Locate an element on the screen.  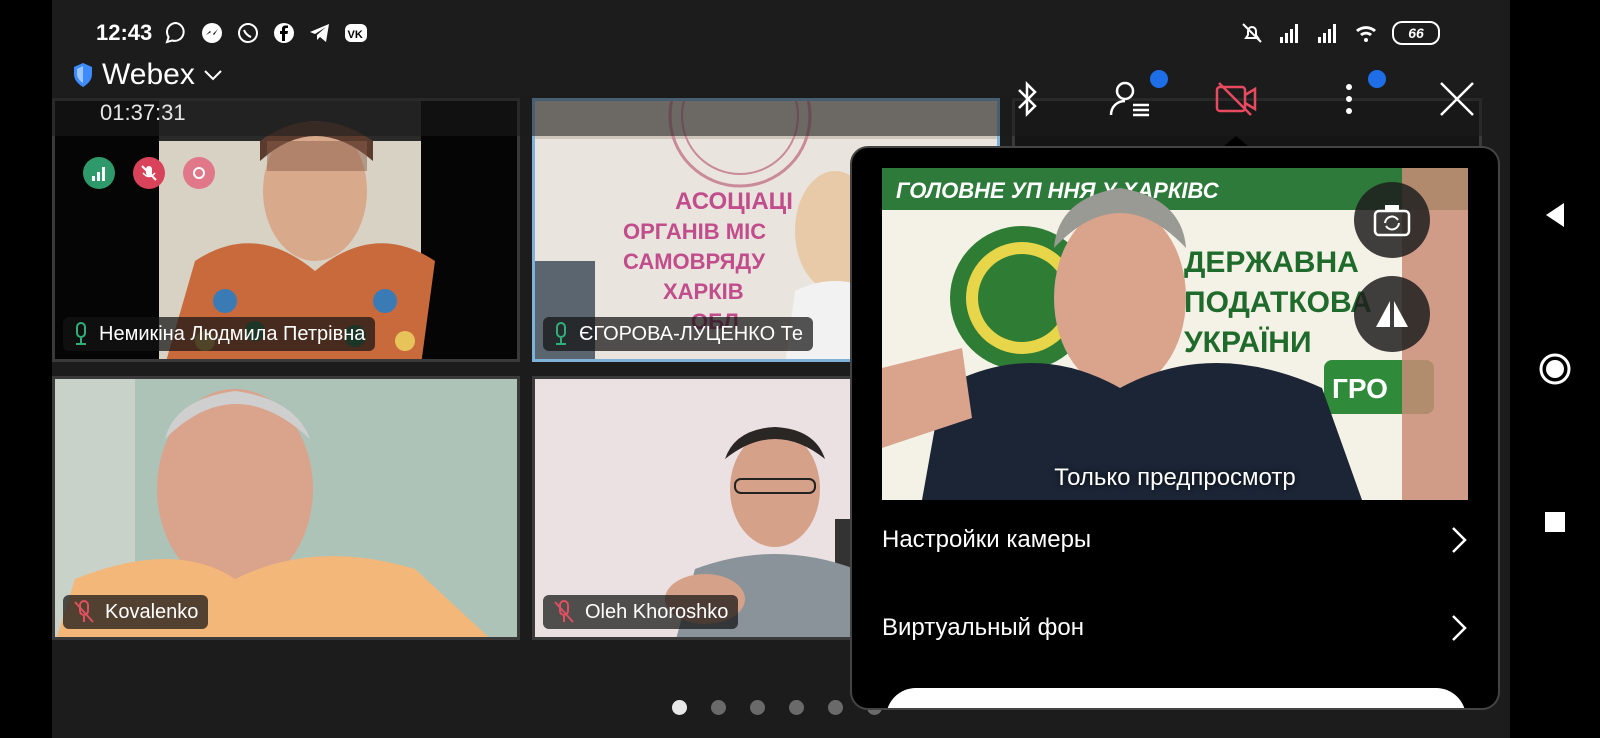
sign-text: УКРАЇНИ is located at coordinates (1248, 342).